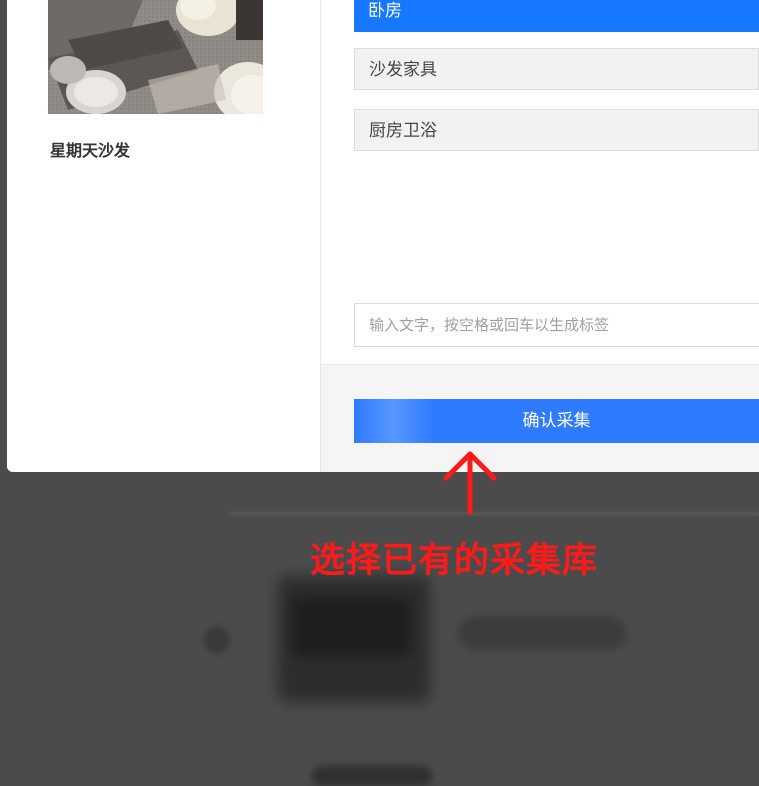  I want to click on button-highlight, so click(394, 421).